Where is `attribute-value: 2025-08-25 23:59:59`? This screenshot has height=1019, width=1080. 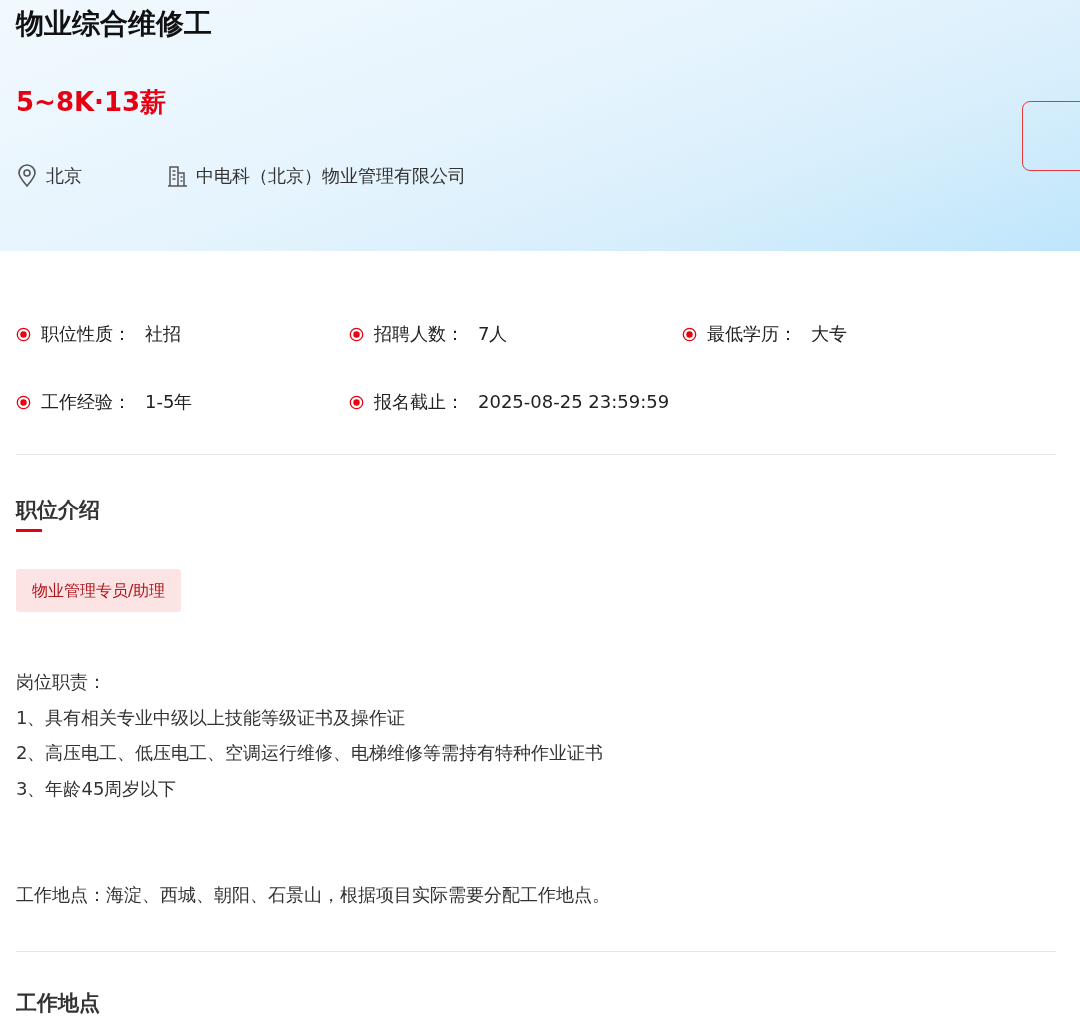 attribute-value: 2025-08-25 23:59:59 is located at coordinates (574, 402).